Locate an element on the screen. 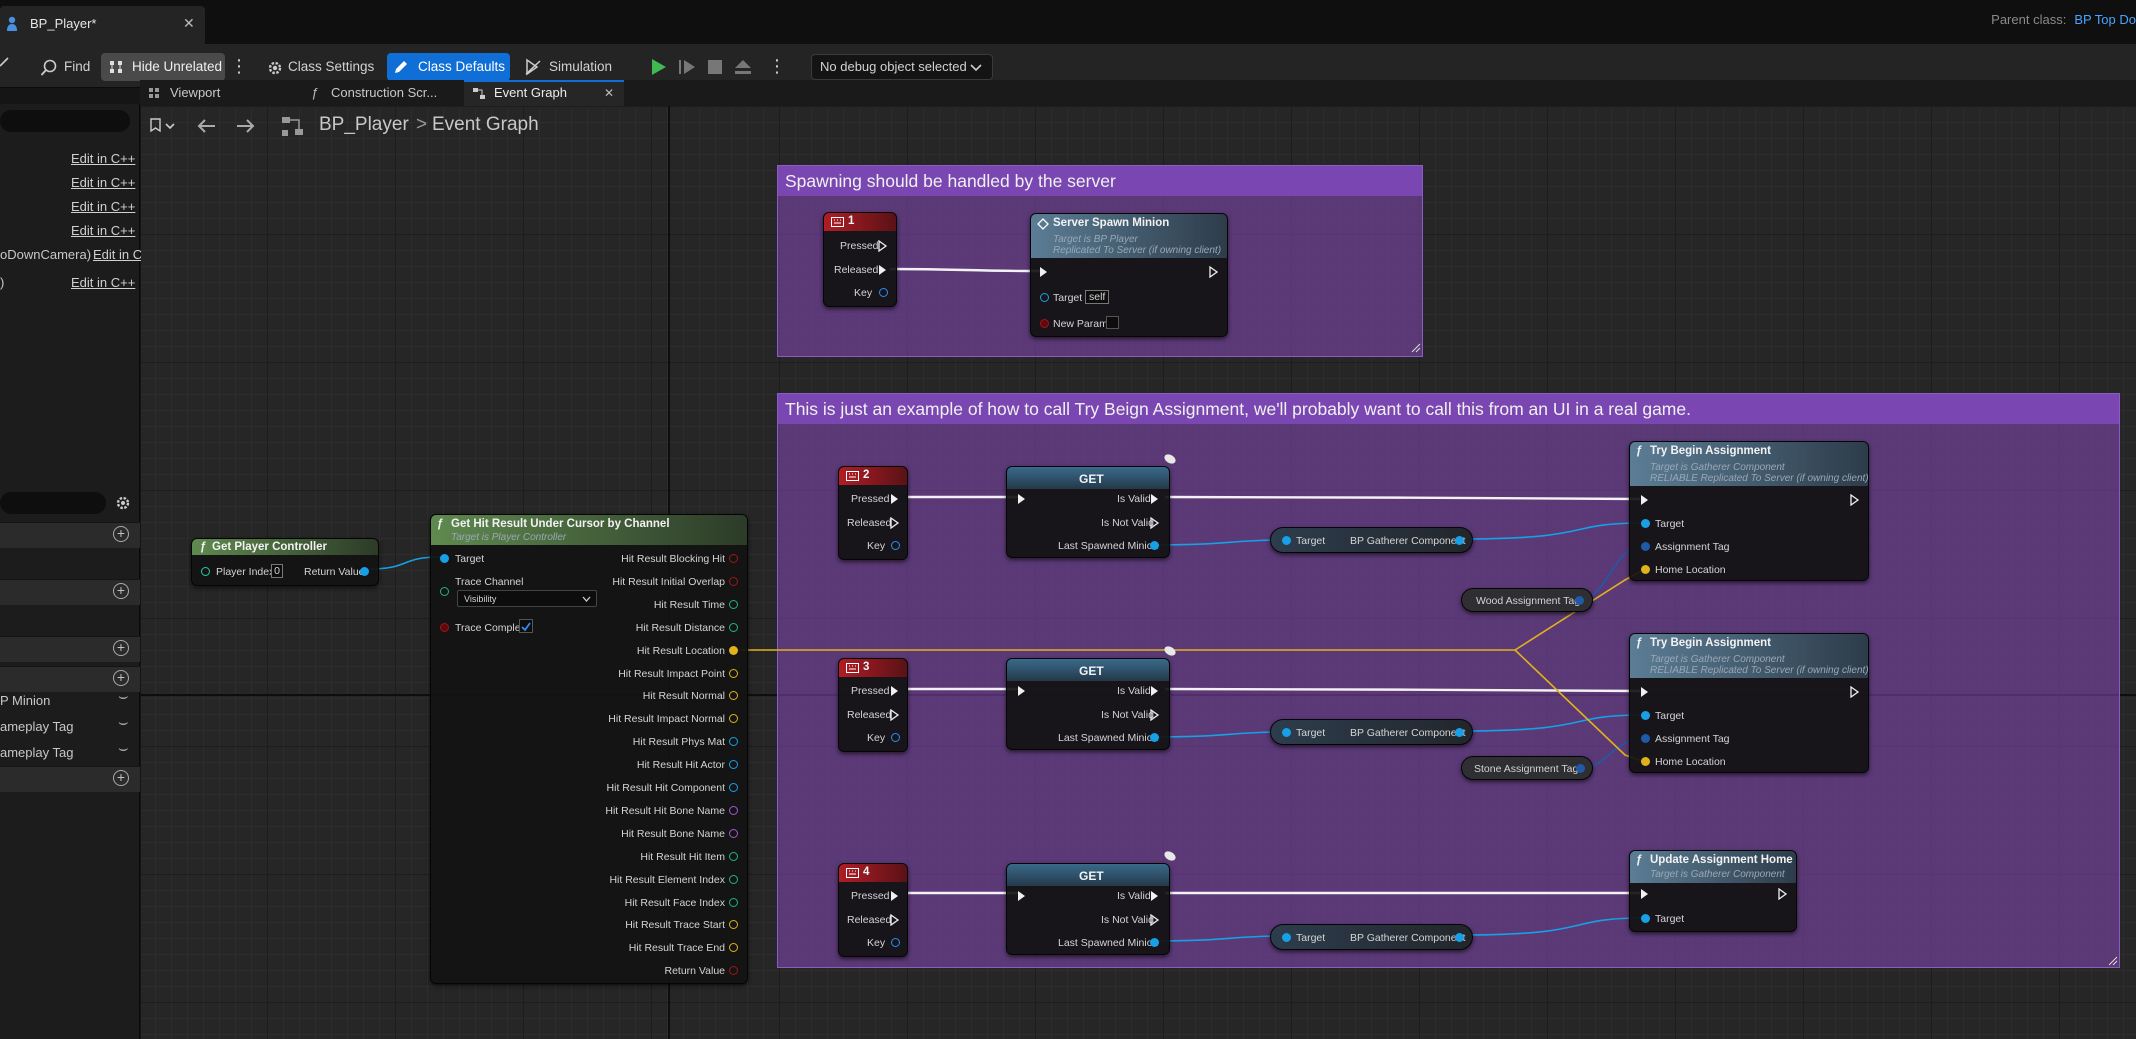 The height and width of the screenshot is (1039, 2136). play-options-icon: ⋮ is located at coordinates (777, 67).